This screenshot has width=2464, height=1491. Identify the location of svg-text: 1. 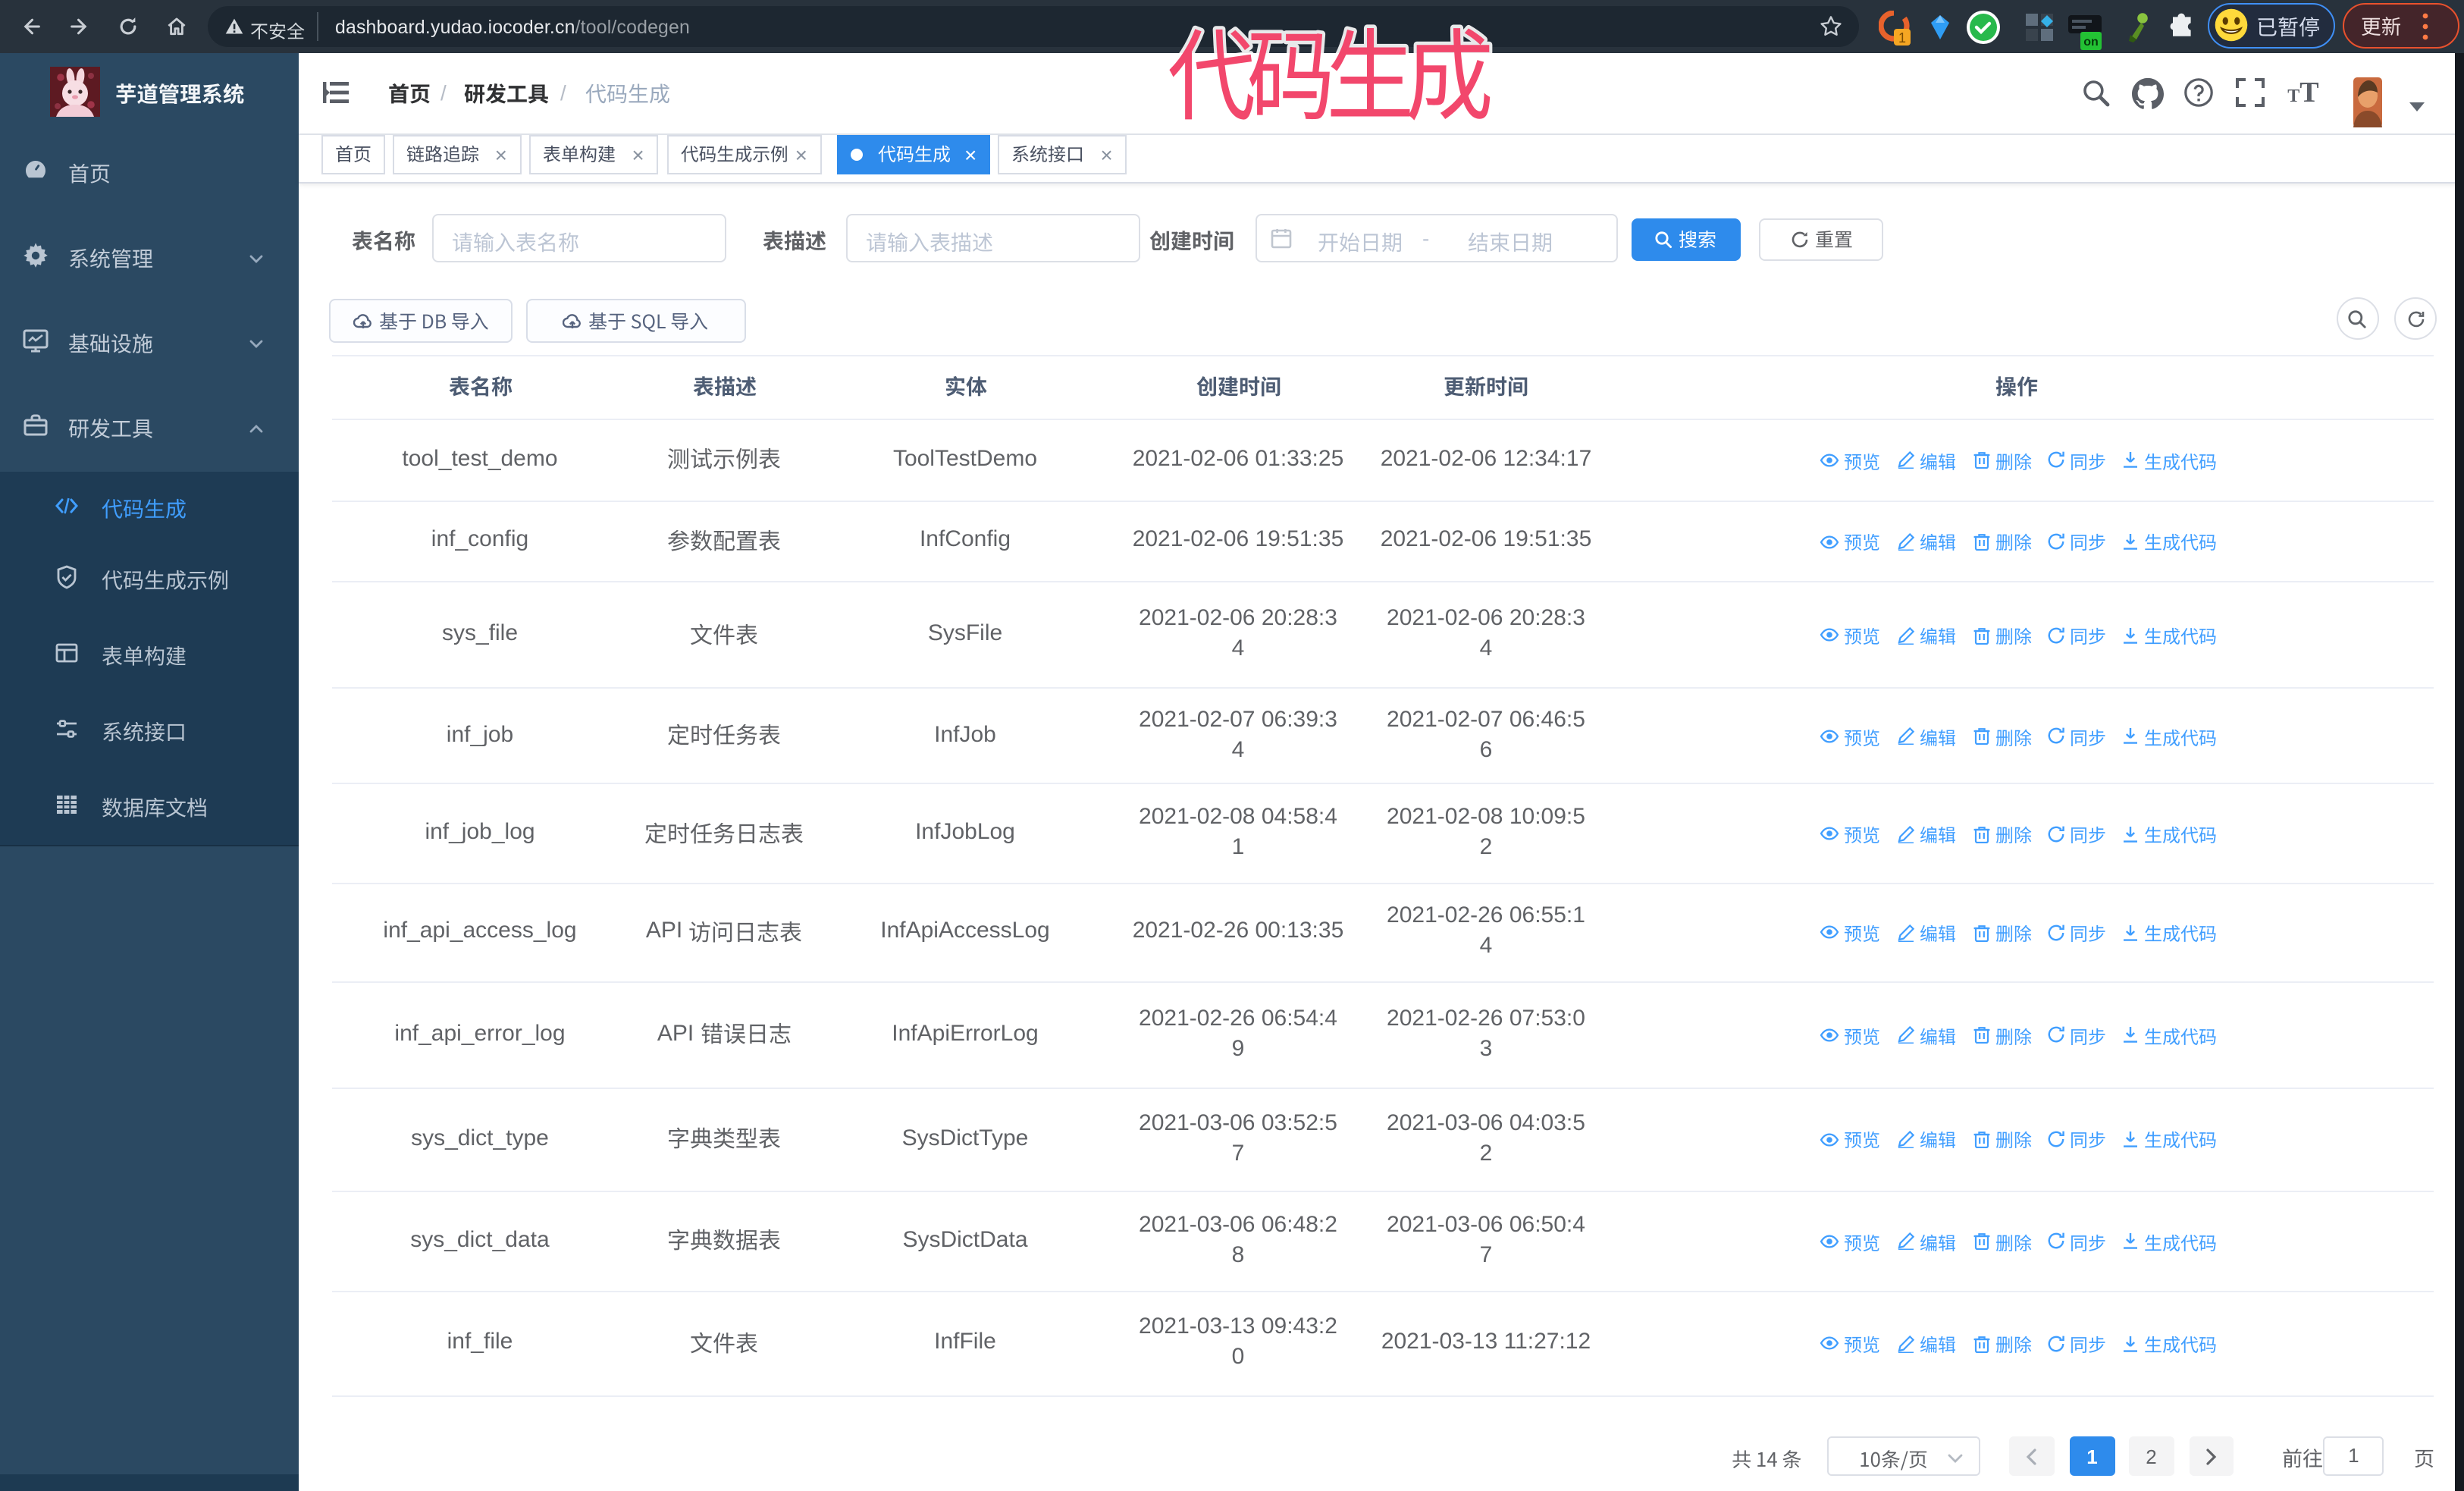
(1902, 38).